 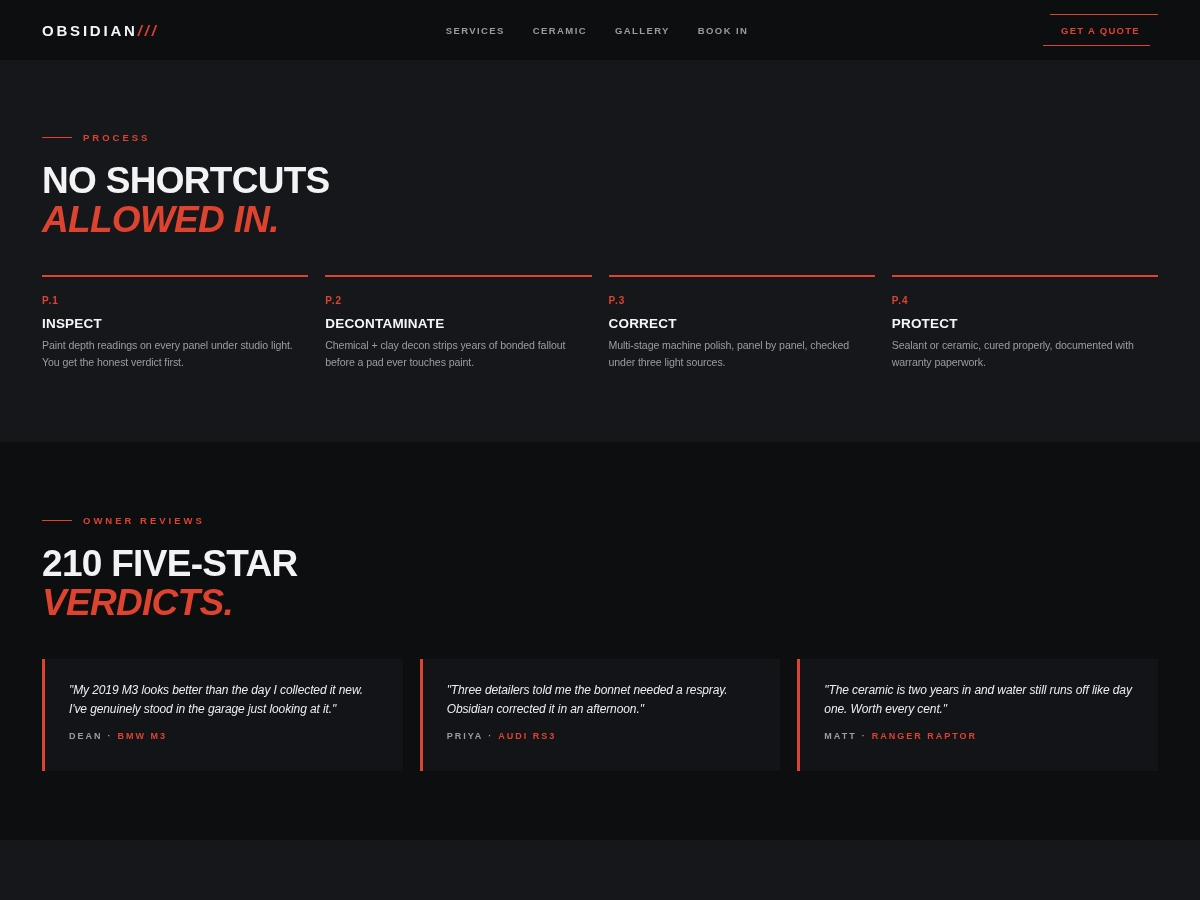 What do you see at coordinates (186, 180) in the screenshot?
I see `section-heading: NO SHORTCUTS` at bounding box center [186, 180].